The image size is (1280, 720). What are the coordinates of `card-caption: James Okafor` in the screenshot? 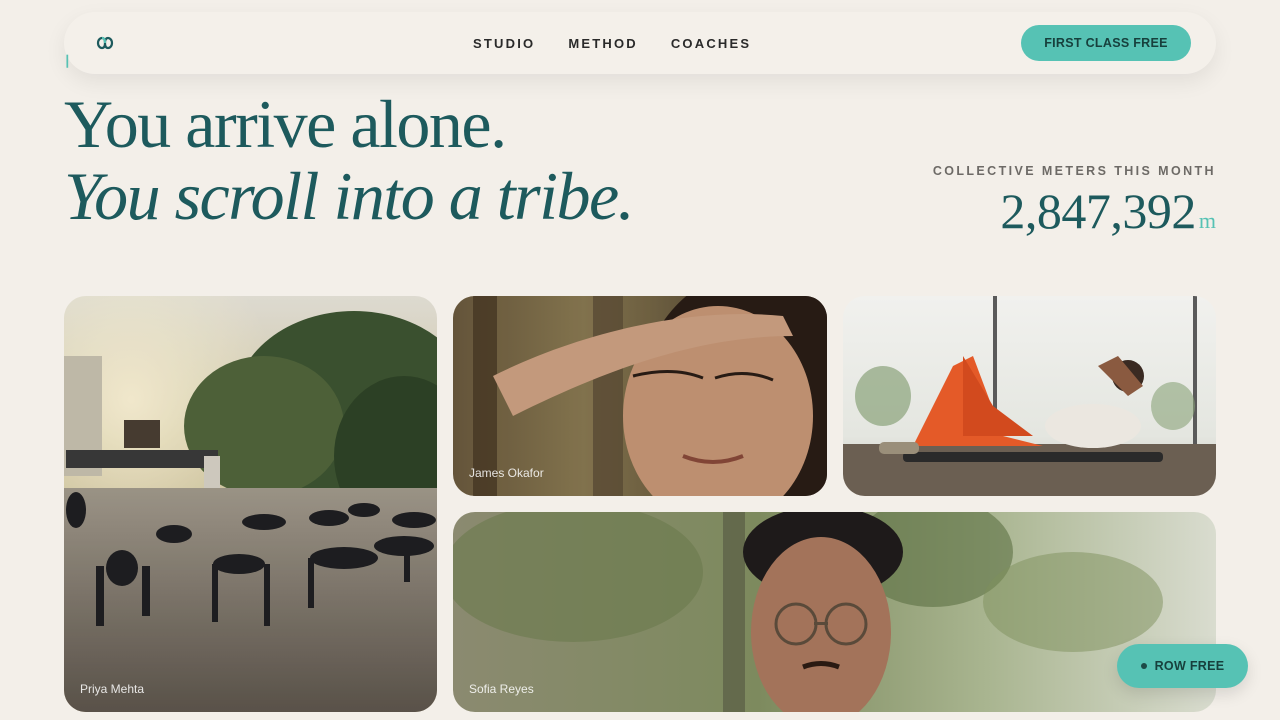 It's located at (506, 473).